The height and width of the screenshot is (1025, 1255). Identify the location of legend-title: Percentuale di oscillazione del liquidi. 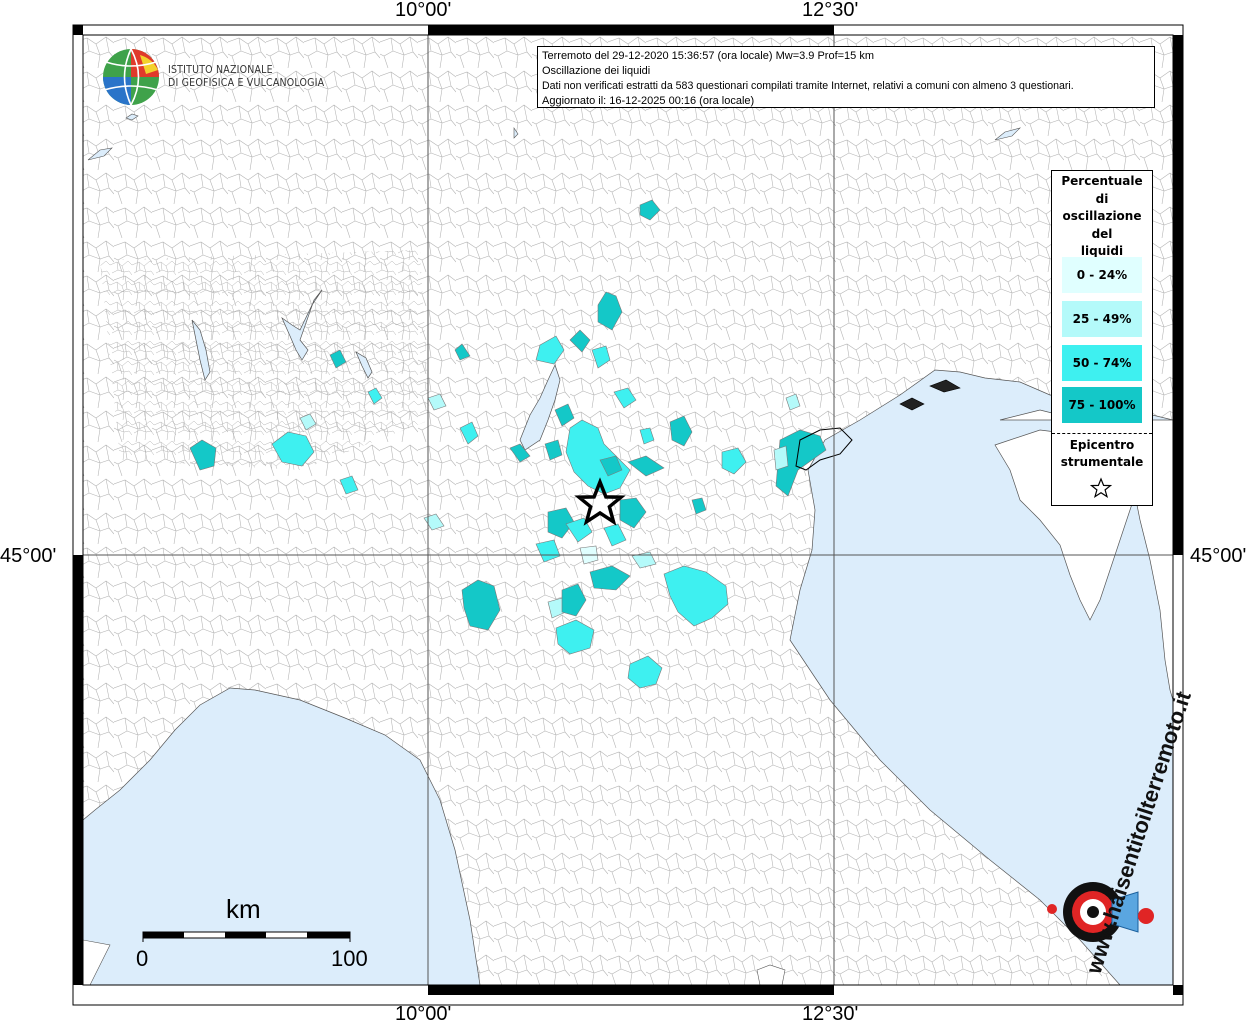
(1102, 217).